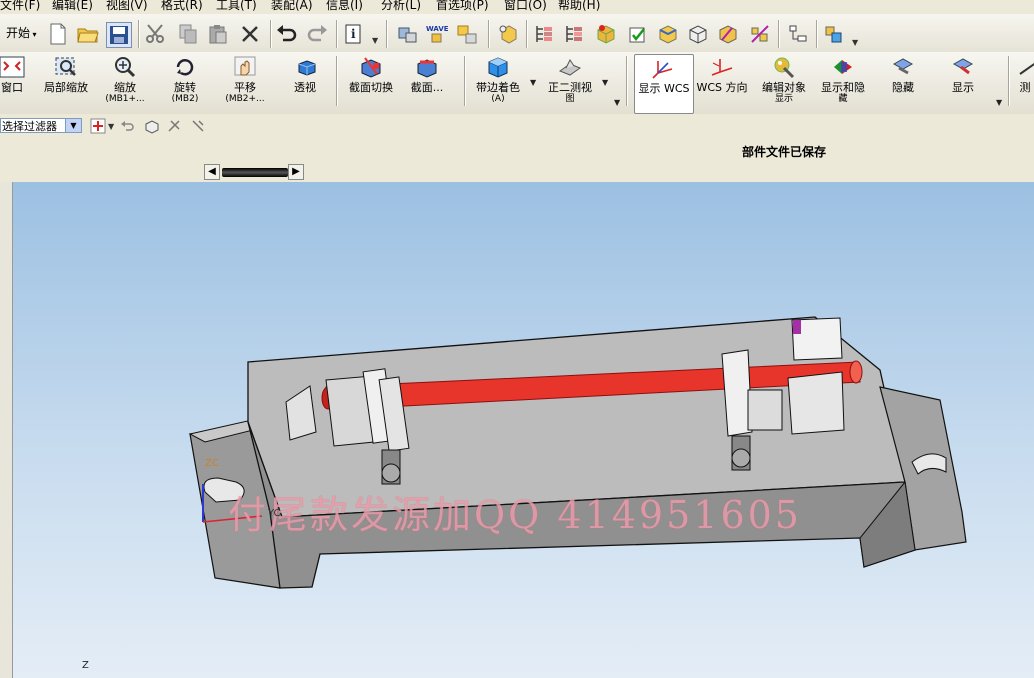 This screenshot has height=678, width=1034. Describe the element at coordinates (72, 6) in the screenshot. I see `menu-edit: 编辑(E)` at that location.